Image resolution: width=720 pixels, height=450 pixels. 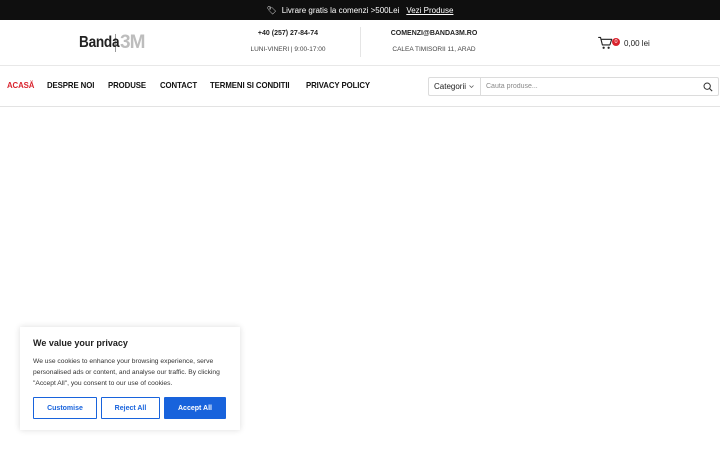 What do you see at coordinates (80, 343) in the screenshot?
I see `cookie-title: We value your privacy` at bounding box center [80, 343].